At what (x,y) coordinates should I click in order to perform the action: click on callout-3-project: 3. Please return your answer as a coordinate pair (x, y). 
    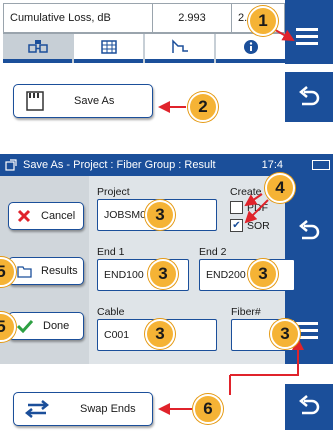
    Looking at the image, I should click on (160, 215).